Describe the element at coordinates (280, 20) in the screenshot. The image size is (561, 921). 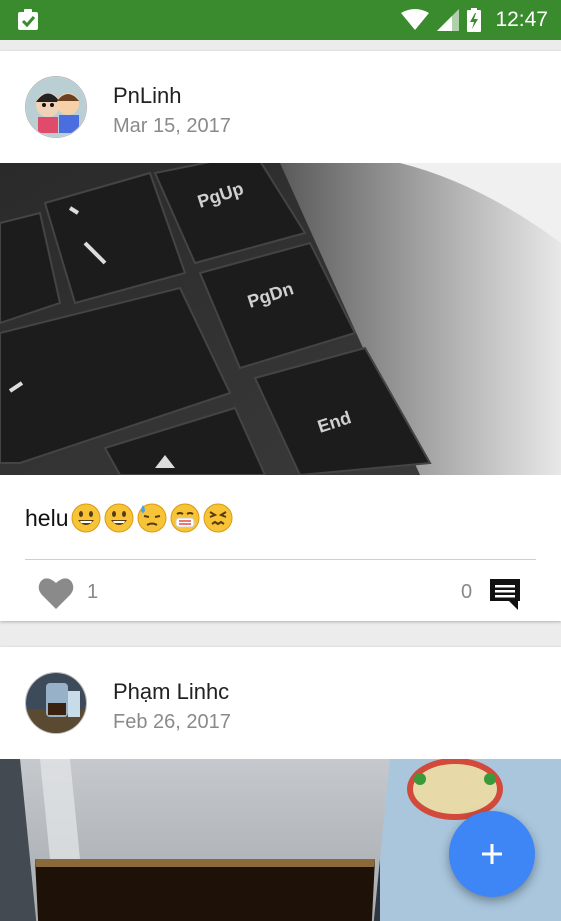
I see `status-bar: 12:47` at that location.